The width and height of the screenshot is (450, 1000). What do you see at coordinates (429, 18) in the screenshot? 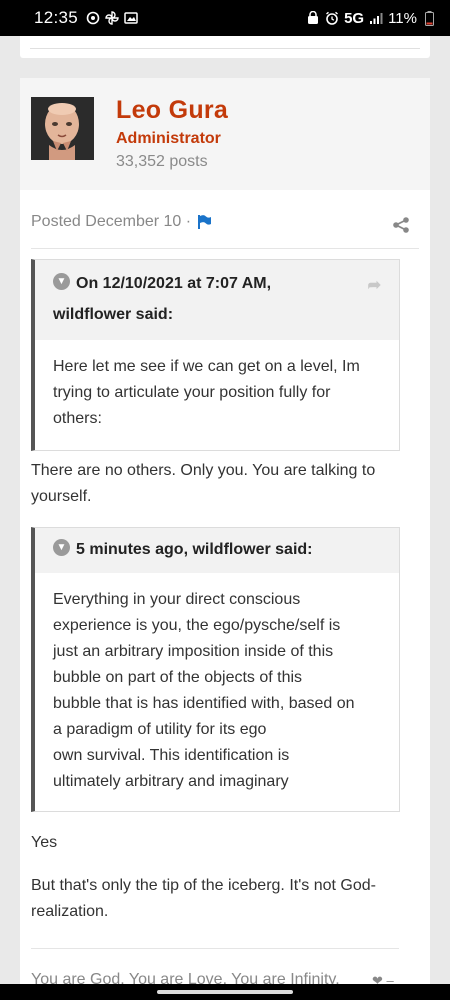
I see `battery-icon` at bounding box center [429, 18].